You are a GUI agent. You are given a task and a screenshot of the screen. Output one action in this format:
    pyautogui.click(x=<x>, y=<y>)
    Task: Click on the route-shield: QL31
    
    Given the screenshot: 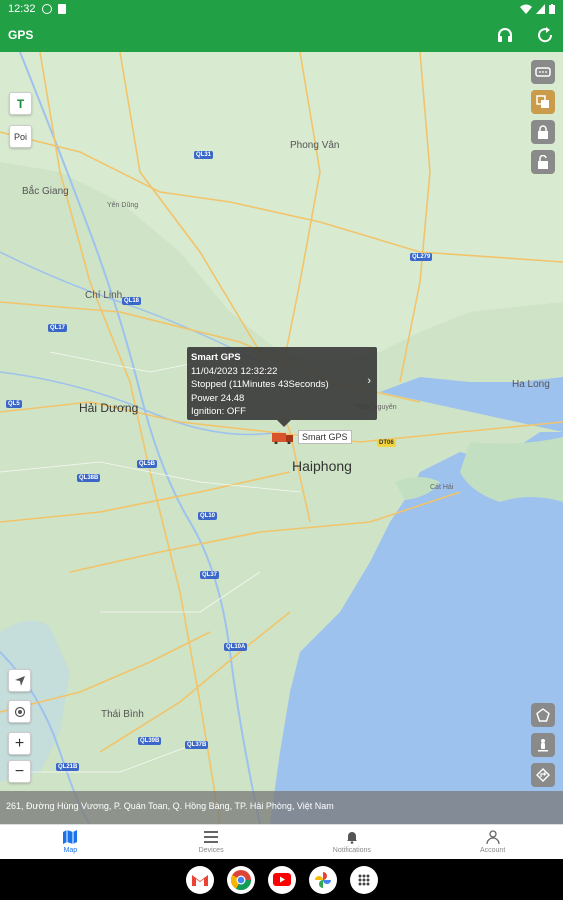 What is the action you would take?
    pyautogui.click(x=204, y=155)
    